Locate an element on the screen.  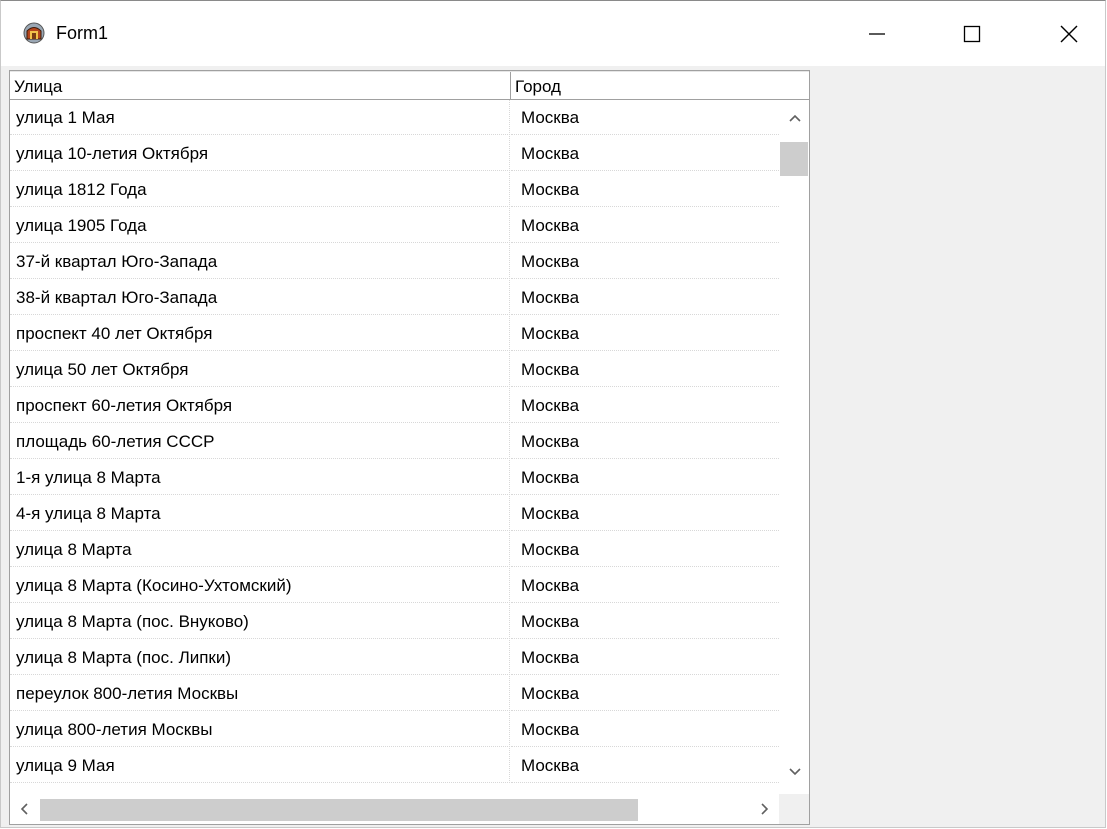
close-button is located at coordinates (1069, 33).